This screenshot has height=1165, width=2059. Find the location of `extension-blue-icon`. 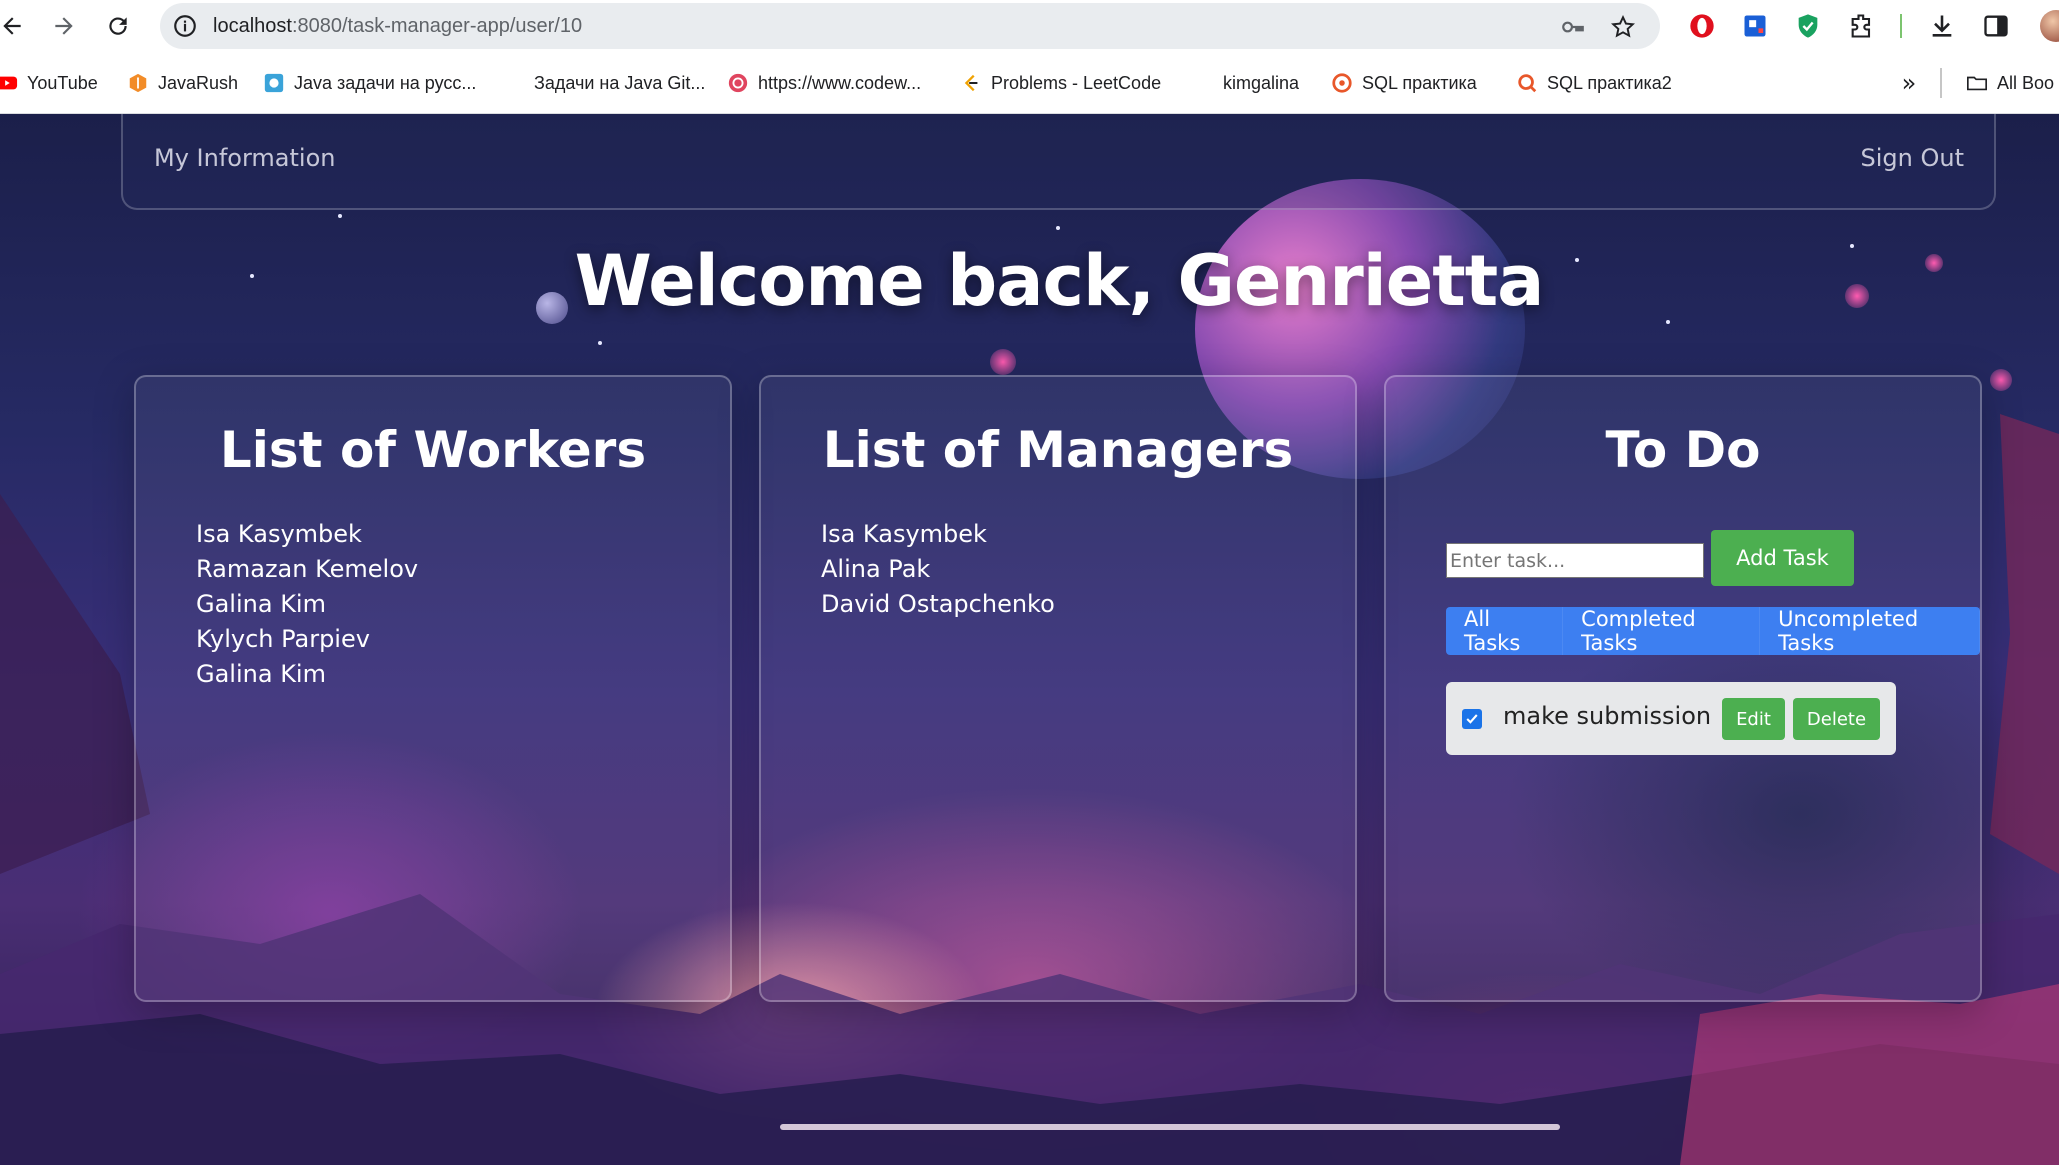

extension-blue-icon is located at coordinates (1755, 26).